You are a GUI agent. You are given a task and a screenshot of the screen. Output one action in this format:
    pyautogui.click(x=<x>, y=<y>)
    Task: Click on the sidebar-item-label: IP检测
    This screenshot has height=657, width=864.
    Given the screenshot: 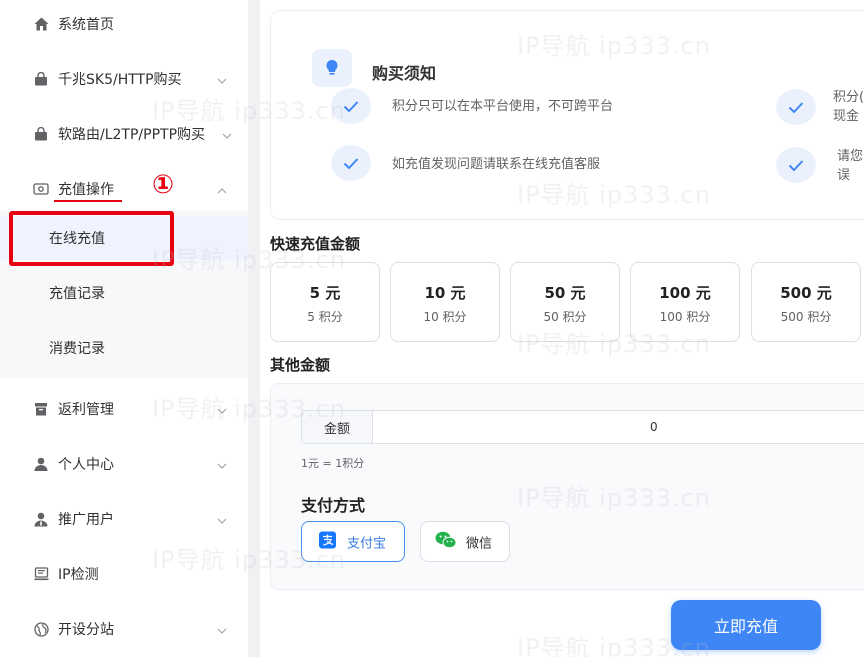 What is the action you would take?
    pyautogui.click(x=78, y=575)
    